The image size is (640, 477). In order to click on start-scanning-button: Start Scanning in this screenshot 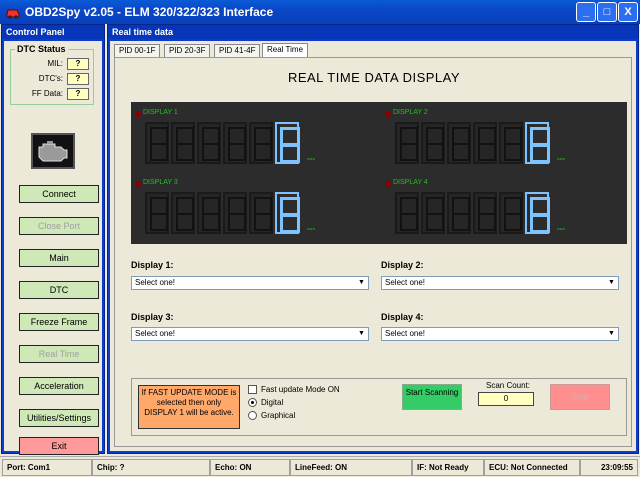, I will do `click(432, 397)`.